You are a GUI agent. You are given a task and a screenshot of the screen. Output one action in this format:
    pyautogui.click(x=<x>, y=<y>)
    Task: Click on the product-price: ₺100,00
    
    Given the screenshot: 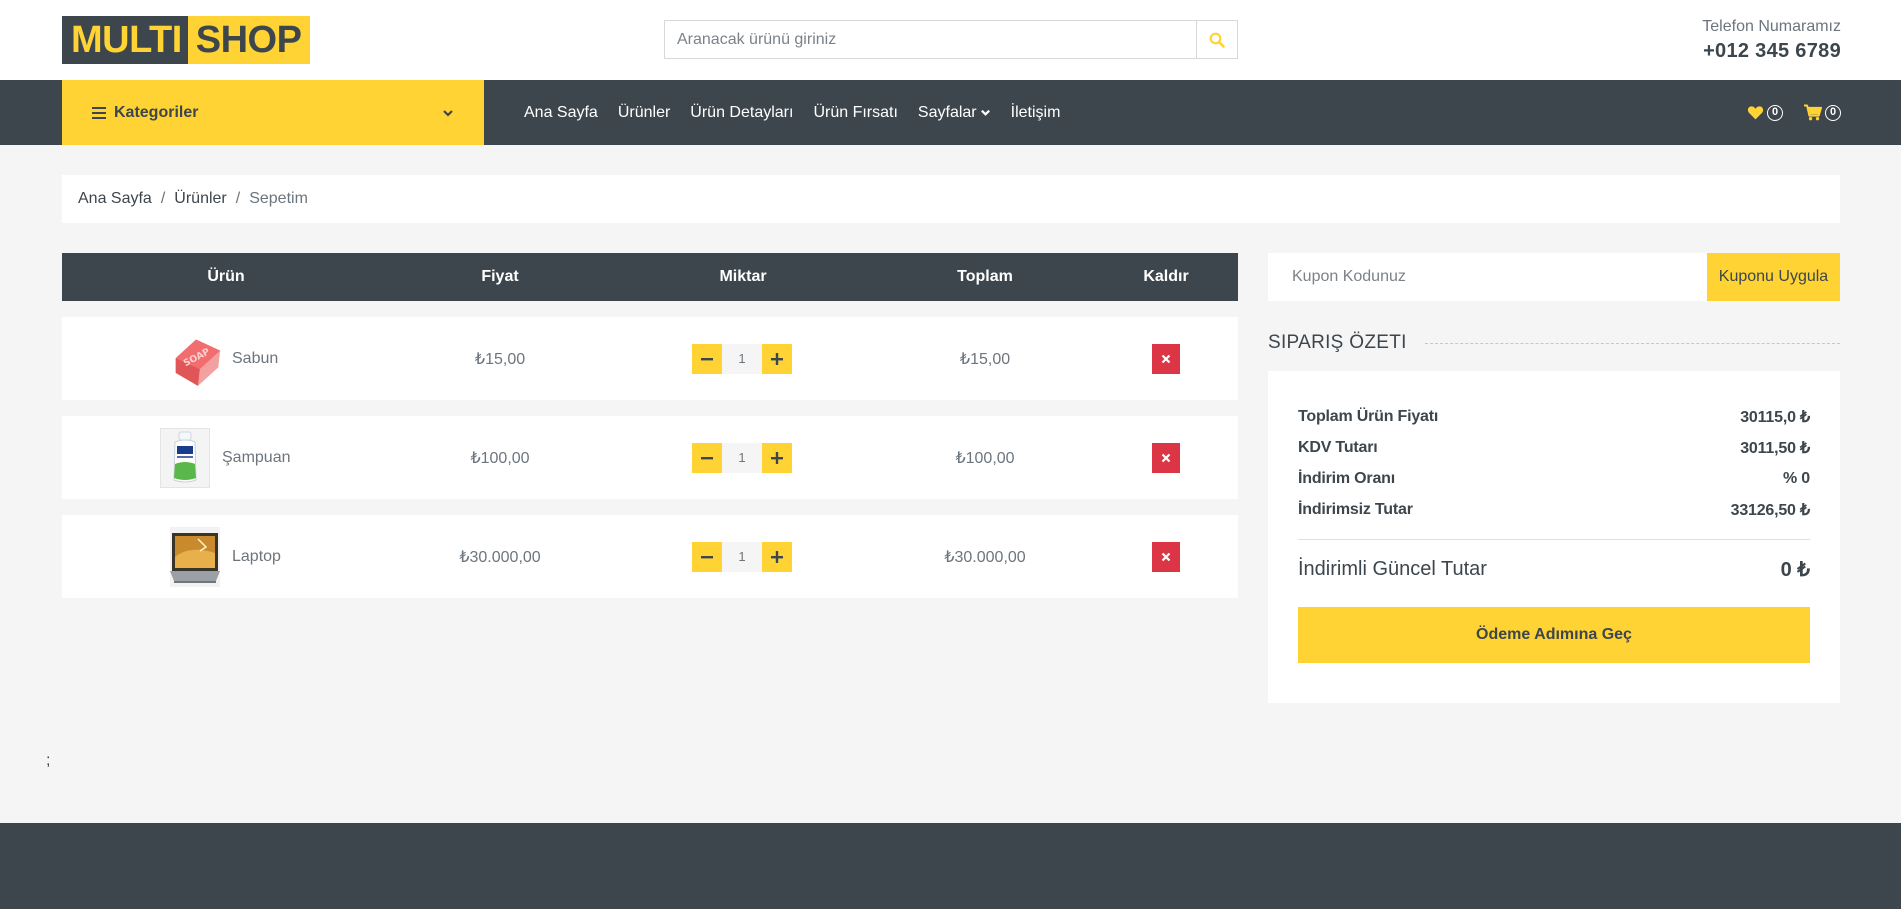 What is the action you would take?
    pyautogui.click(x=500, y=458)
    